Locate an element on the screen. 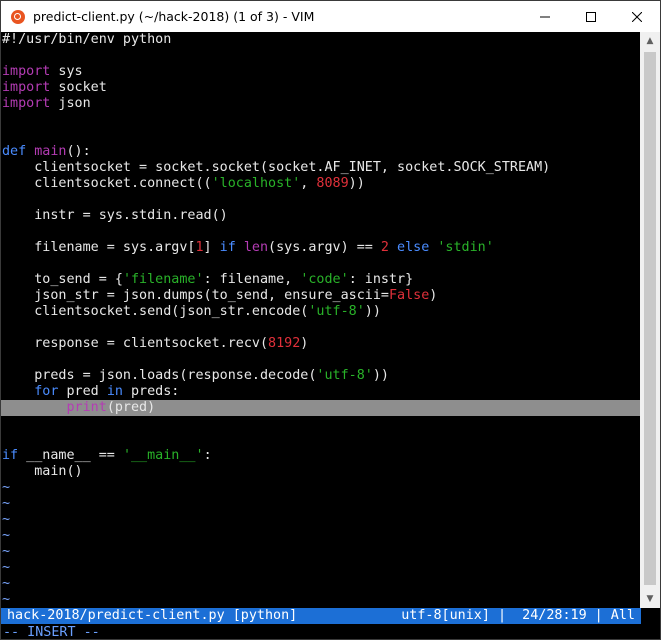 This screenshot has width=661, height=640. vim-app-icon is located at coordinates (18, 16).